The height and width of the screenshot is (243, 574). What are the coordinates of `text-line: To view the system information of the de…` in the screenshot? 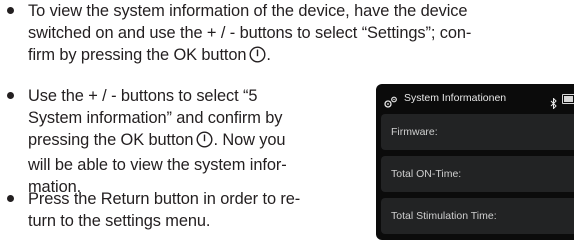 It's located at (248, 11).